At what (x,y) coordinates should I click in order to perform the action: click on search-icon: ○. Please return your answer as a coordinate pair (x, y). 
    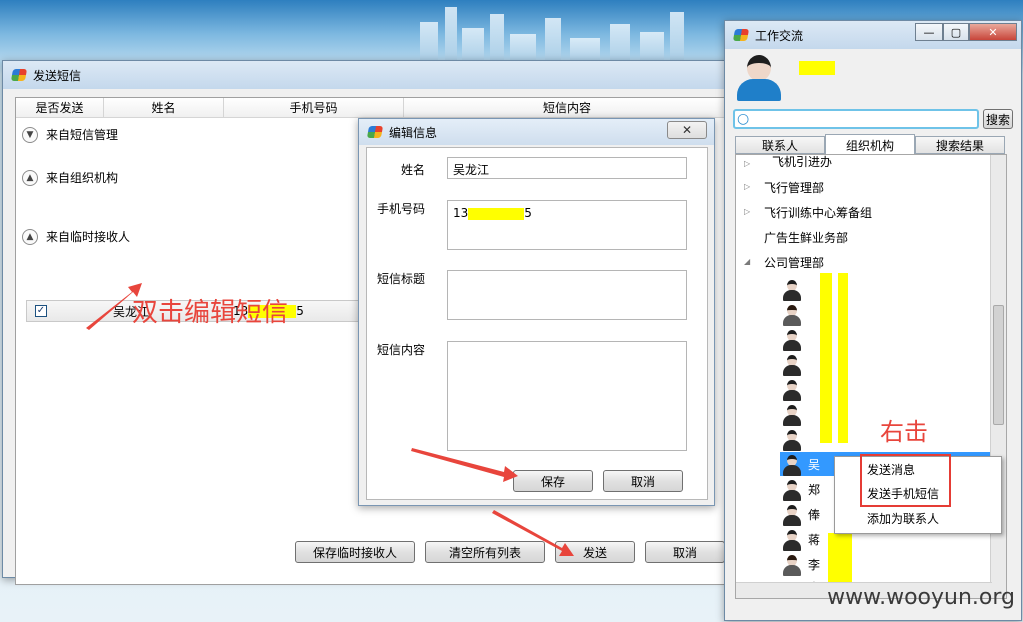
    Looking at the image, I should click on (743, 119).